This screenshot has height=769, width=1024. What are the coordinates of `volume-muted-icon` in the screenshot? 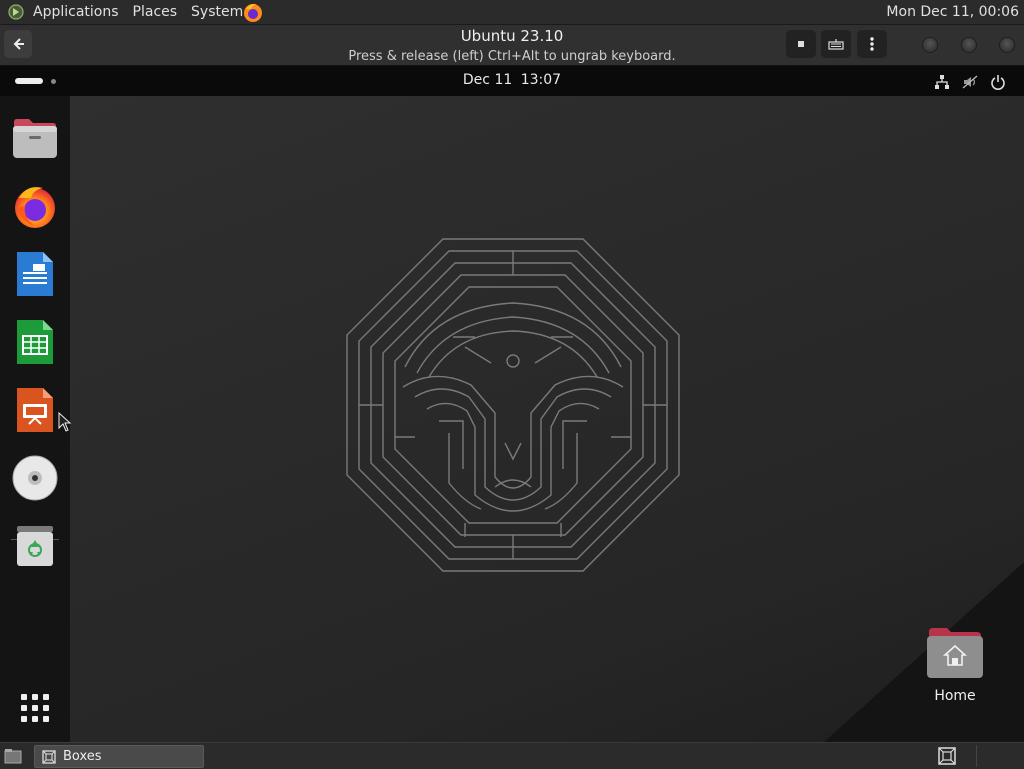 It's located at (970, 82).